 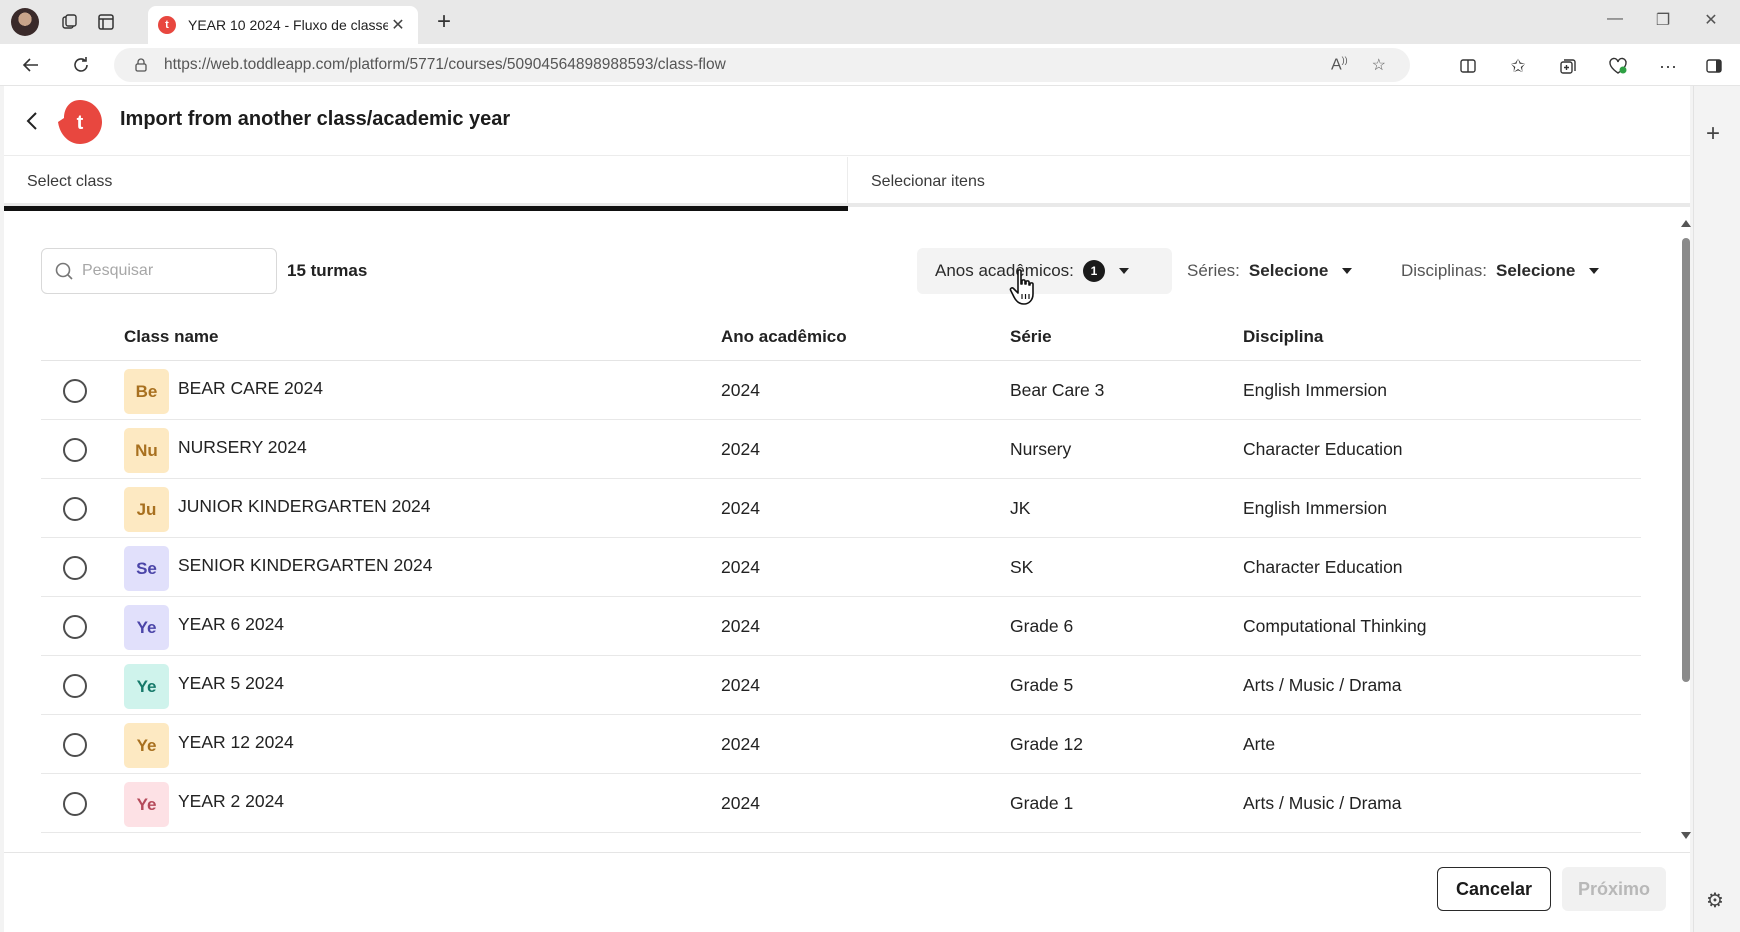 I want to click on restore-icon: ❐, so click(x=1663, y=20).